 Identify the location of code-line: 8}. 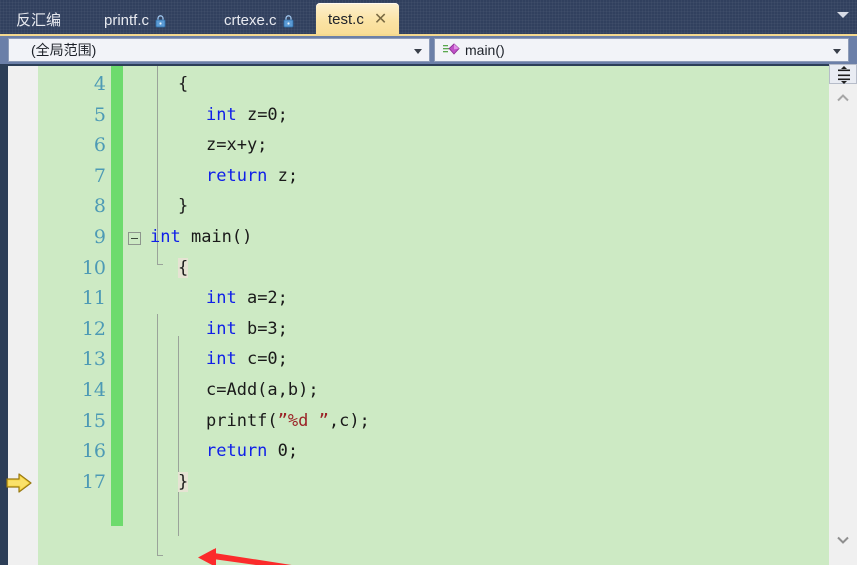
(433, 206).